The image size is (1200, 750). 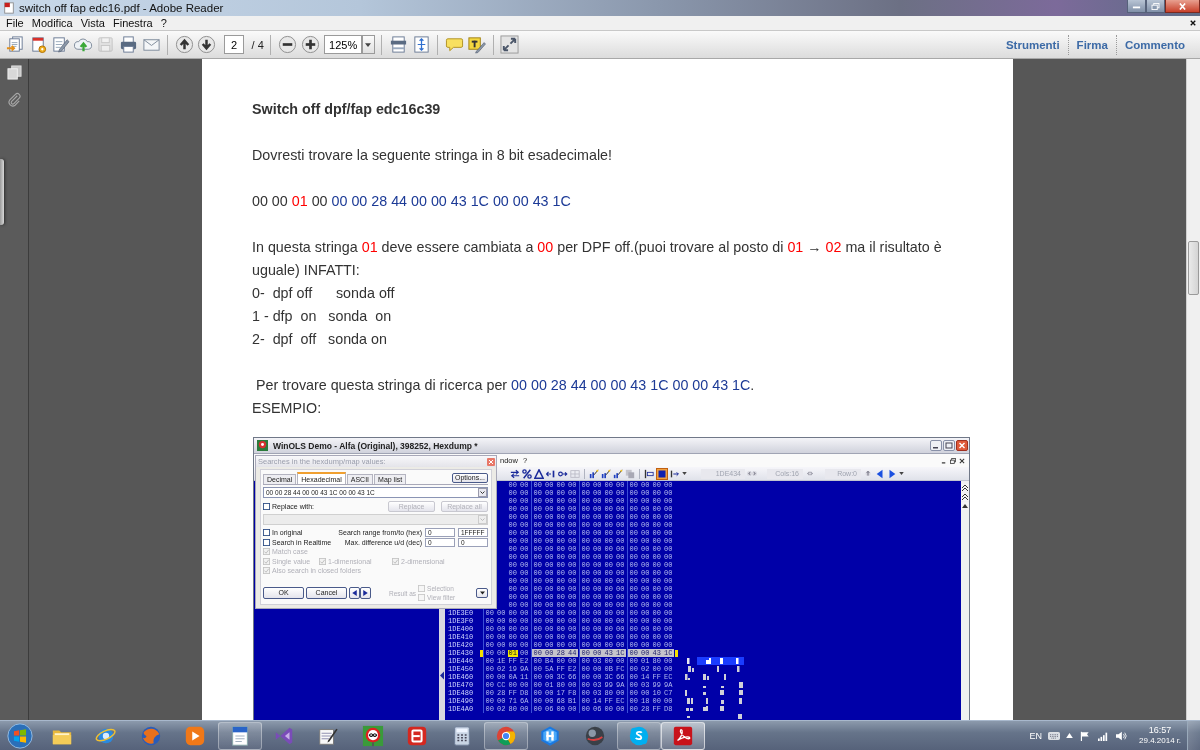 I want to click on step-back-icon, so click(x=551, y=473).